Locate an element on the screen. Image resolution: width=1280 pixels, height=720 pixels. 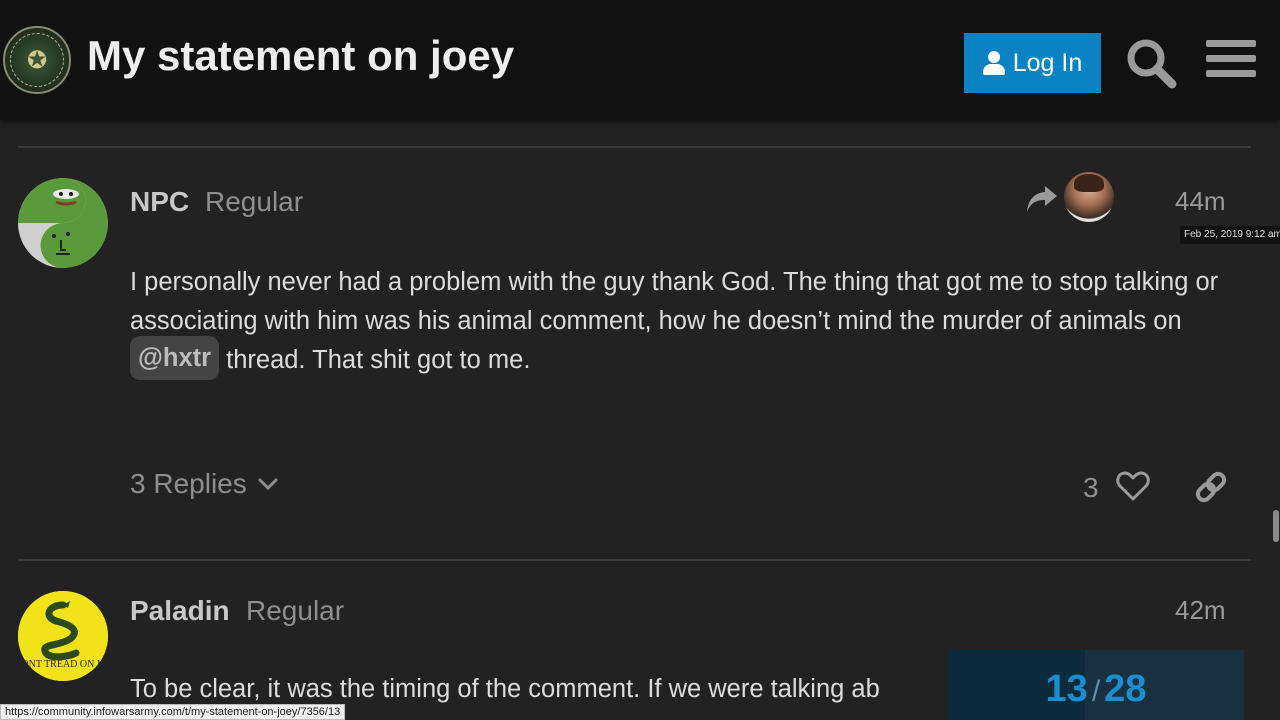
post-username: NPC is located at coordinates (159, 202).